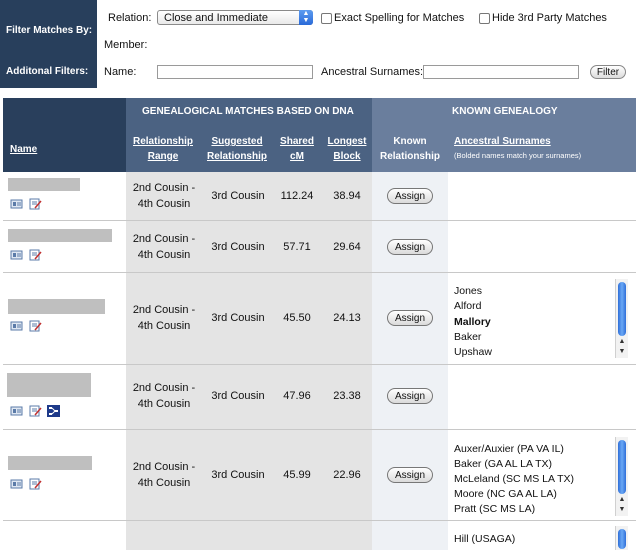  Describe the element at coordinates (163, 149) in the screenshot. I see `relationship-range-header: Relationship Range` at that location.